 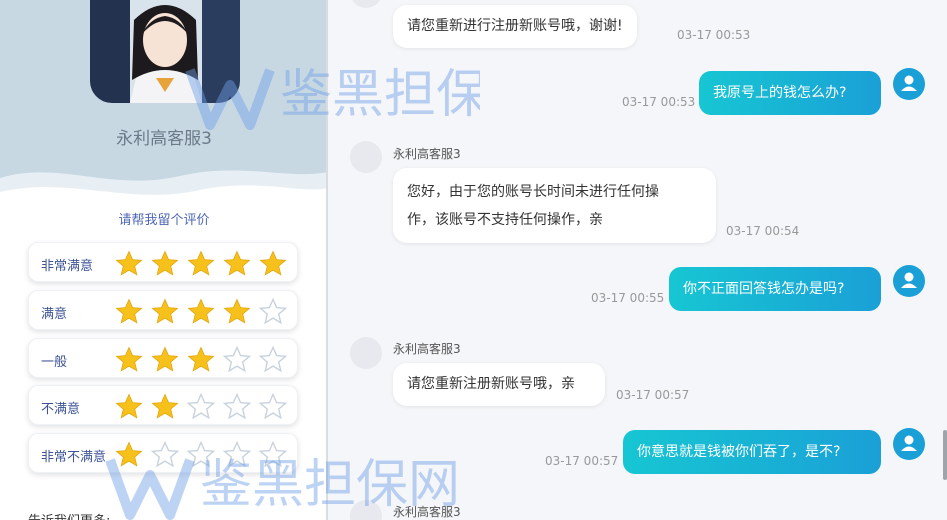 I want to click on rating-option-very-satisfied: 非常满意, so click(x=163, y=262).